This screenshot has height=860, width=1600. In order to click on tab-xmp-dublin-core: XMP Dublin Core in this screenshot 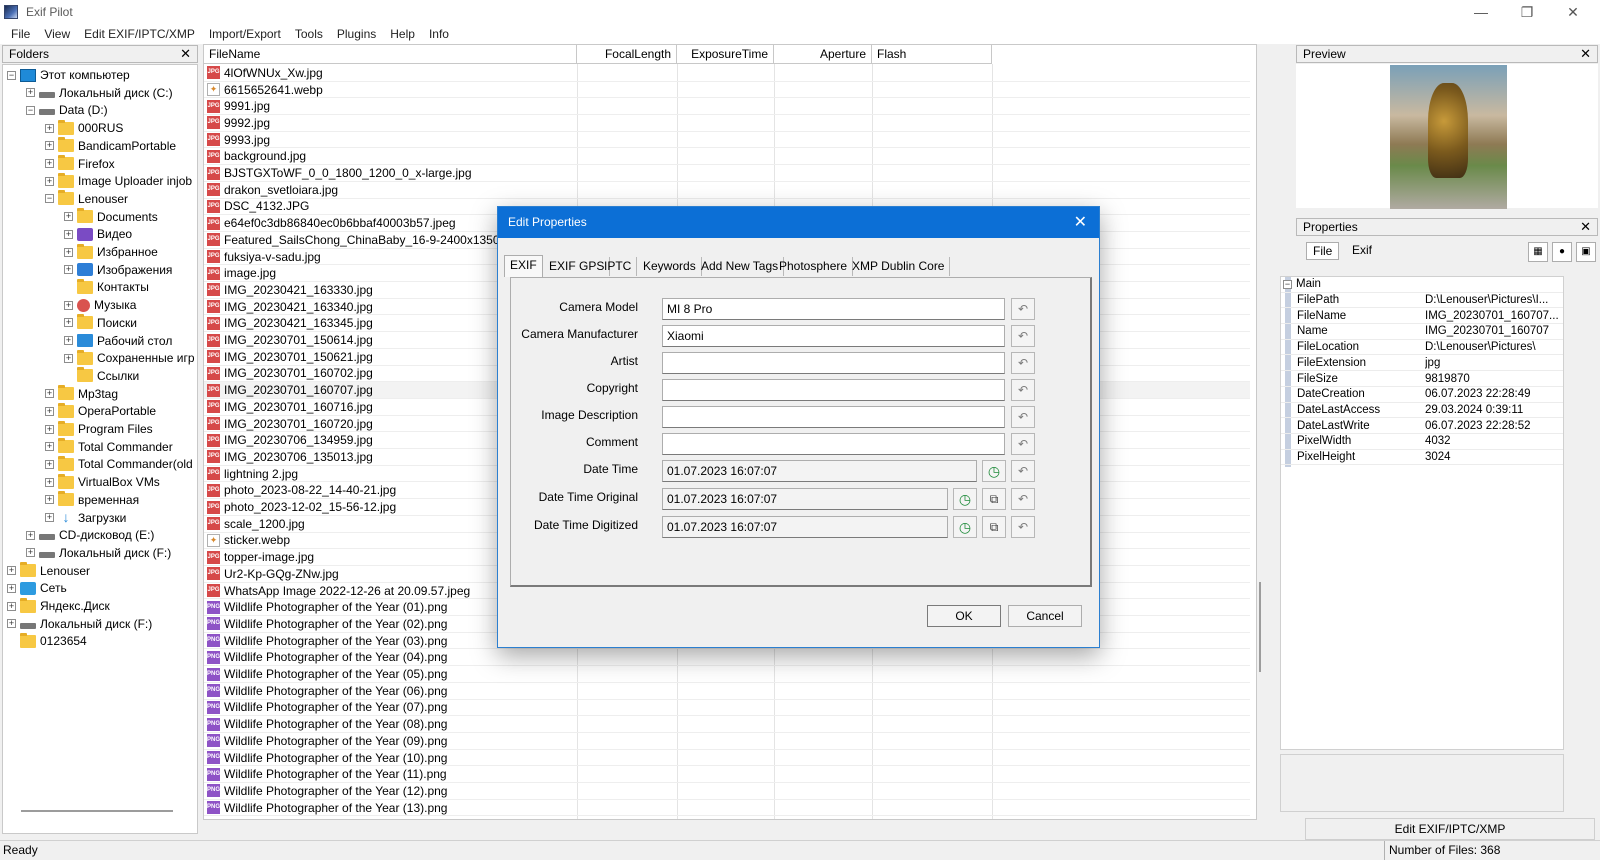, I will do `click(899, 266)`.